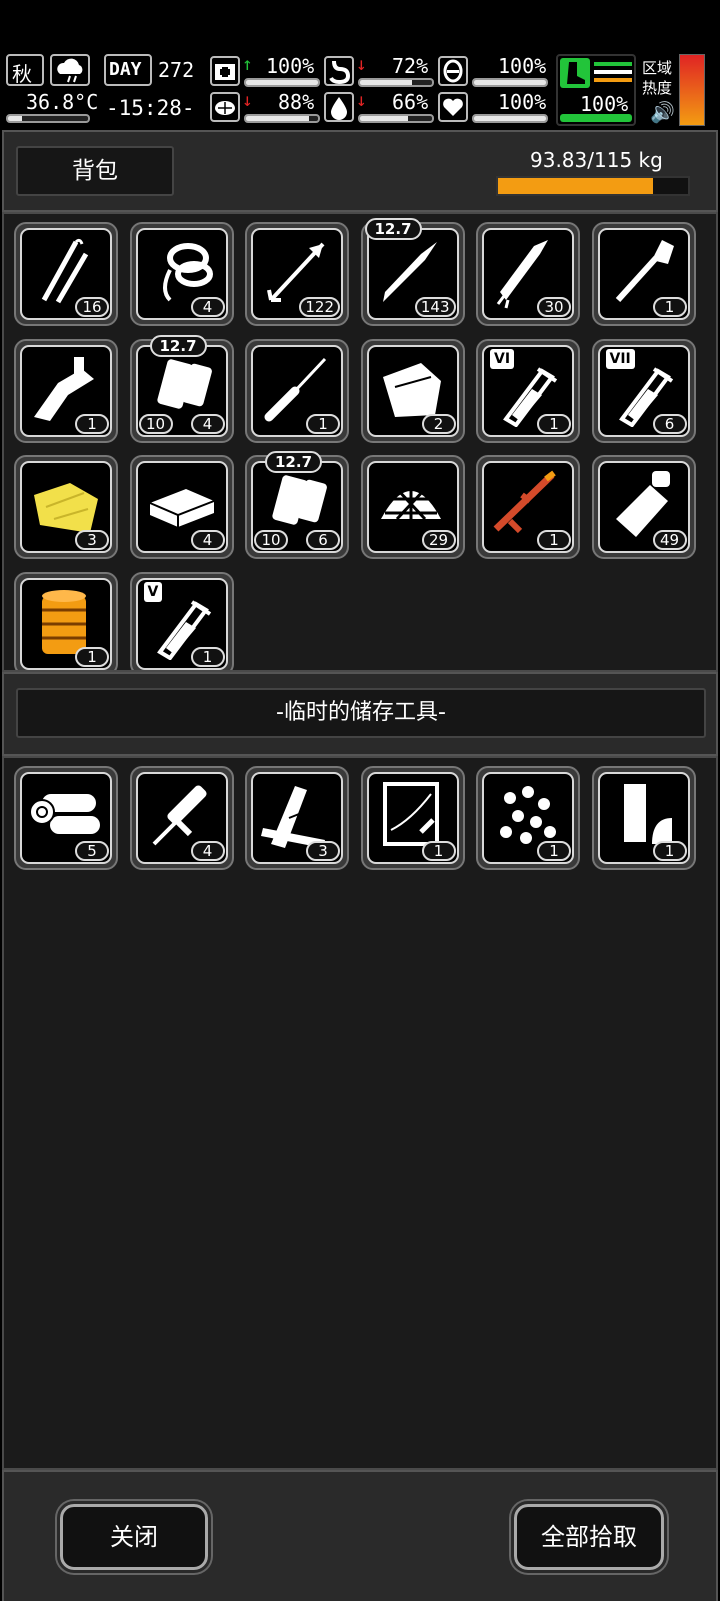 Image resolution: width=720 pixels, height=1601 pixels. I want to click on brain-value: 88%, so click(296, 102).